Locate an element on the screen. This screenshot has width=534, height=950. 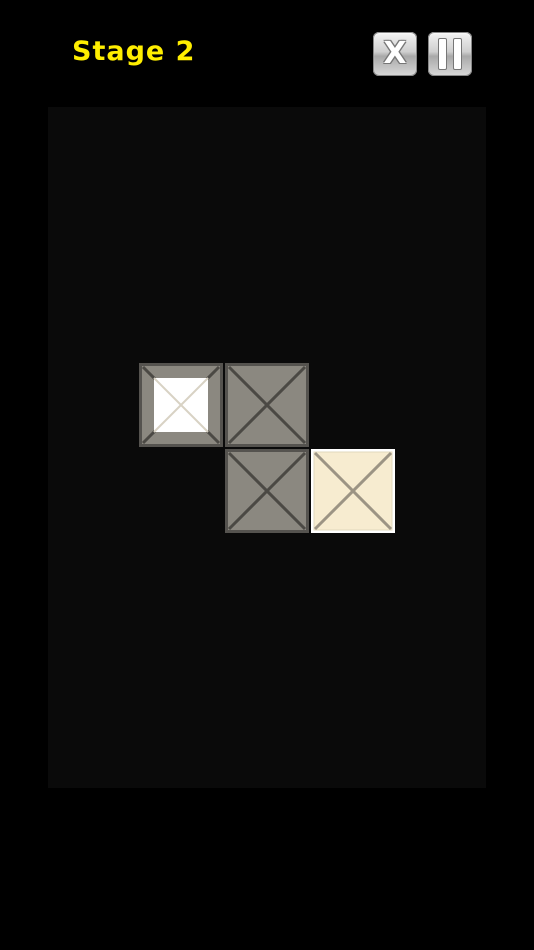
pause-button is located at coordinates (450, 54).